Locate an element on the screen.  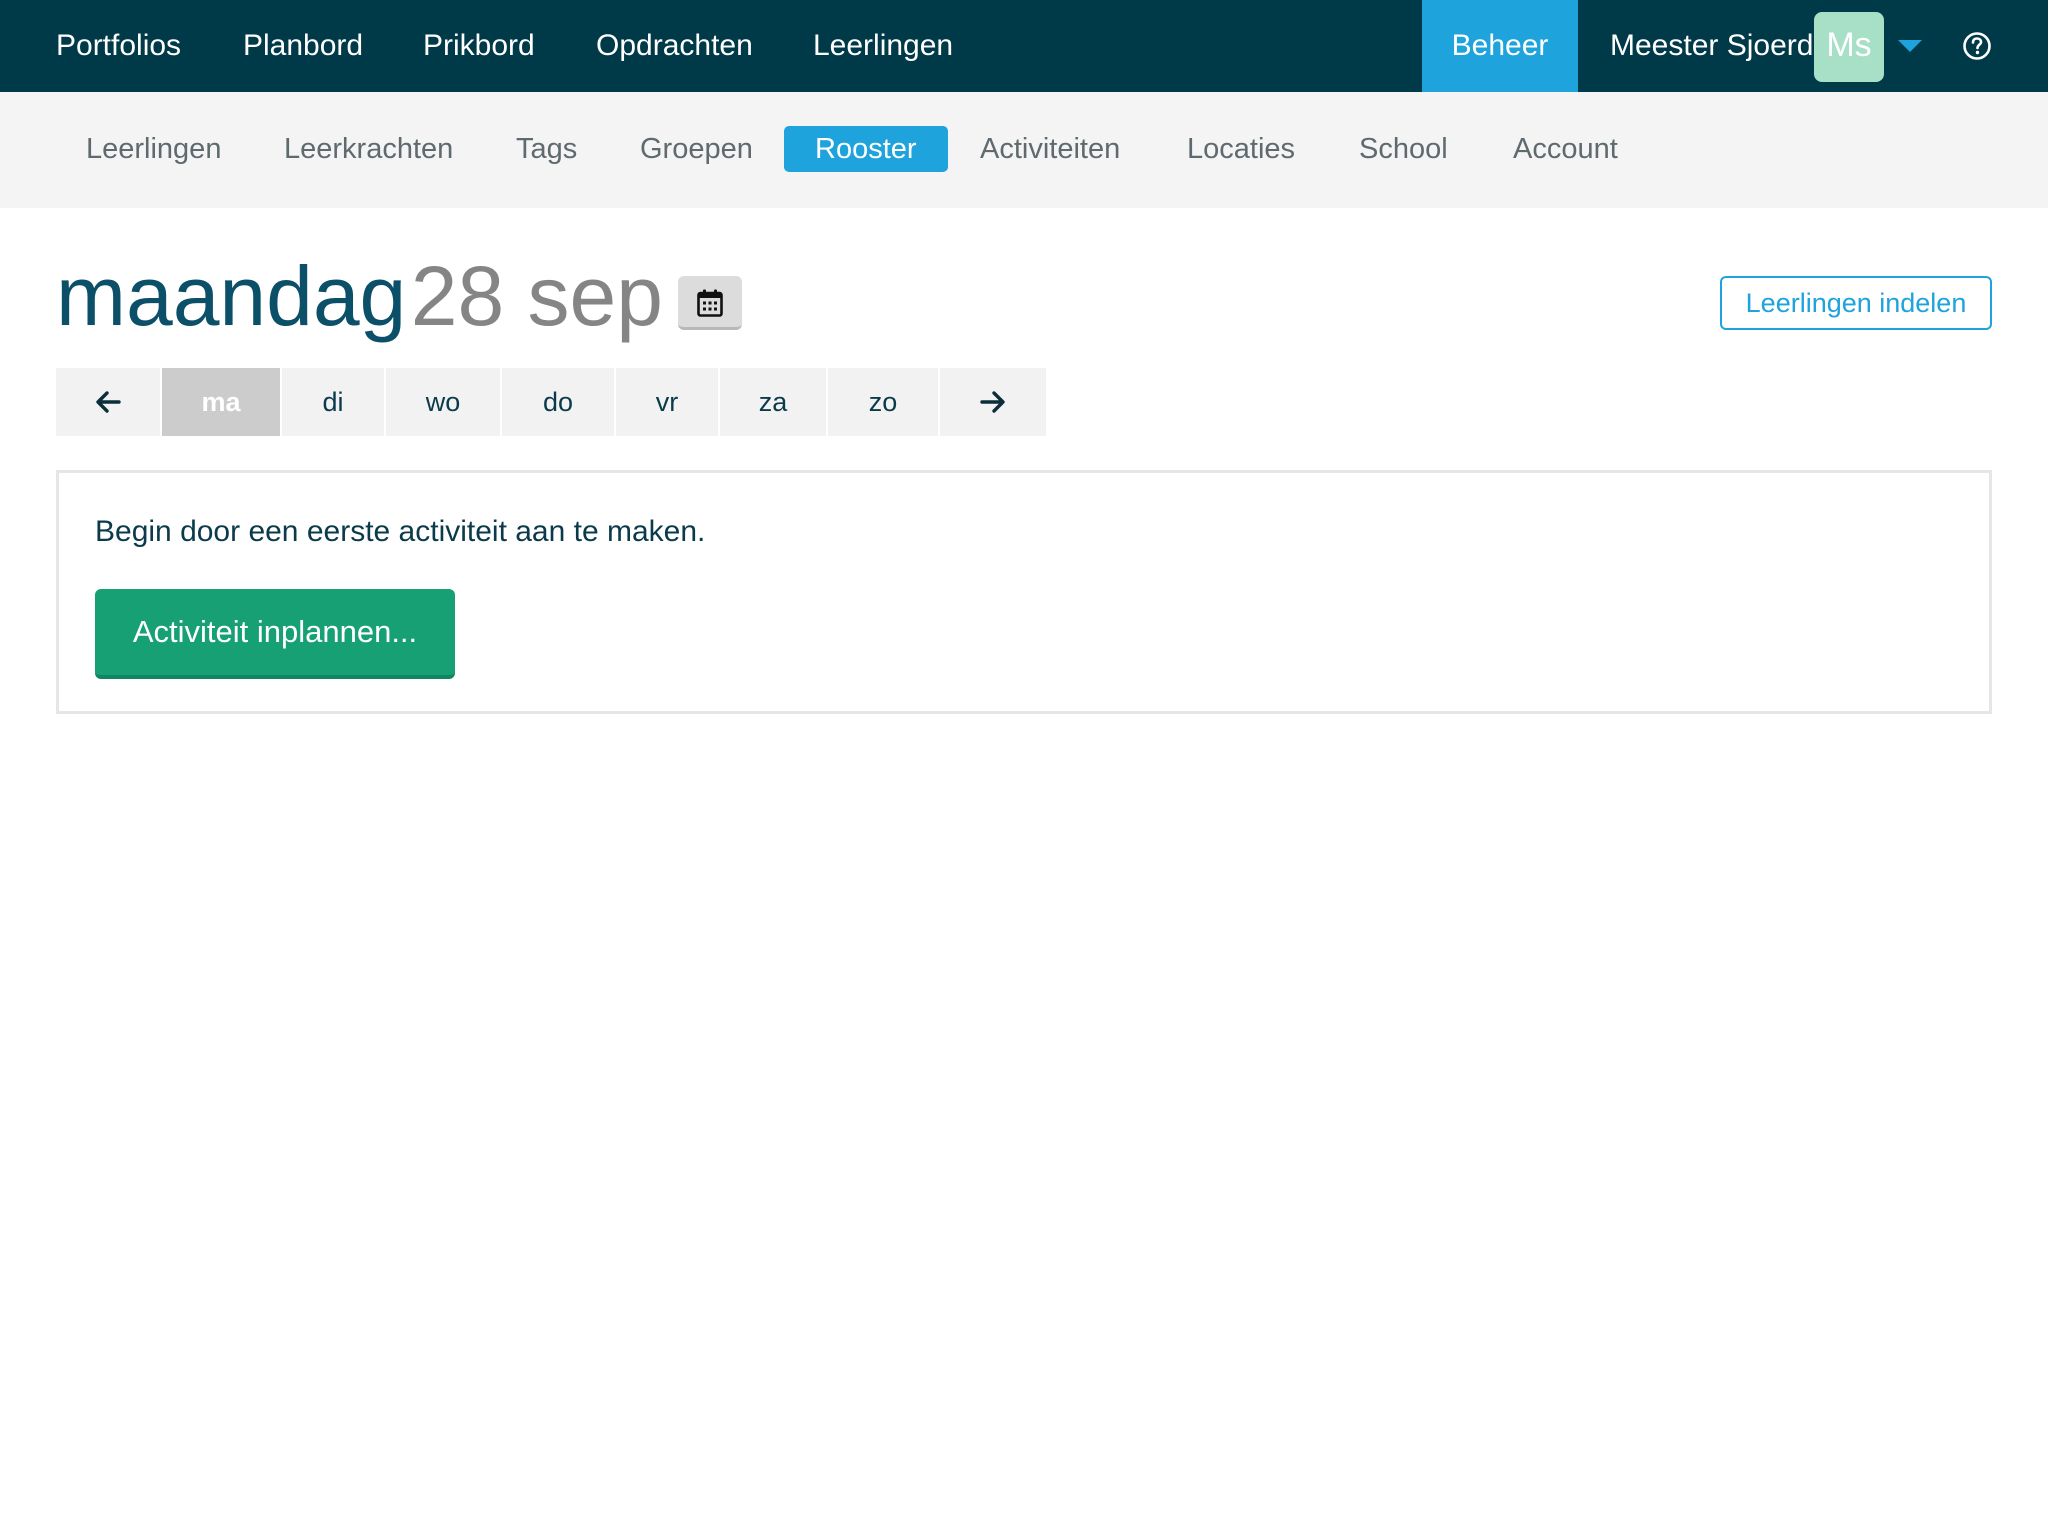
day-di: di is located at coordinates (333, 402).